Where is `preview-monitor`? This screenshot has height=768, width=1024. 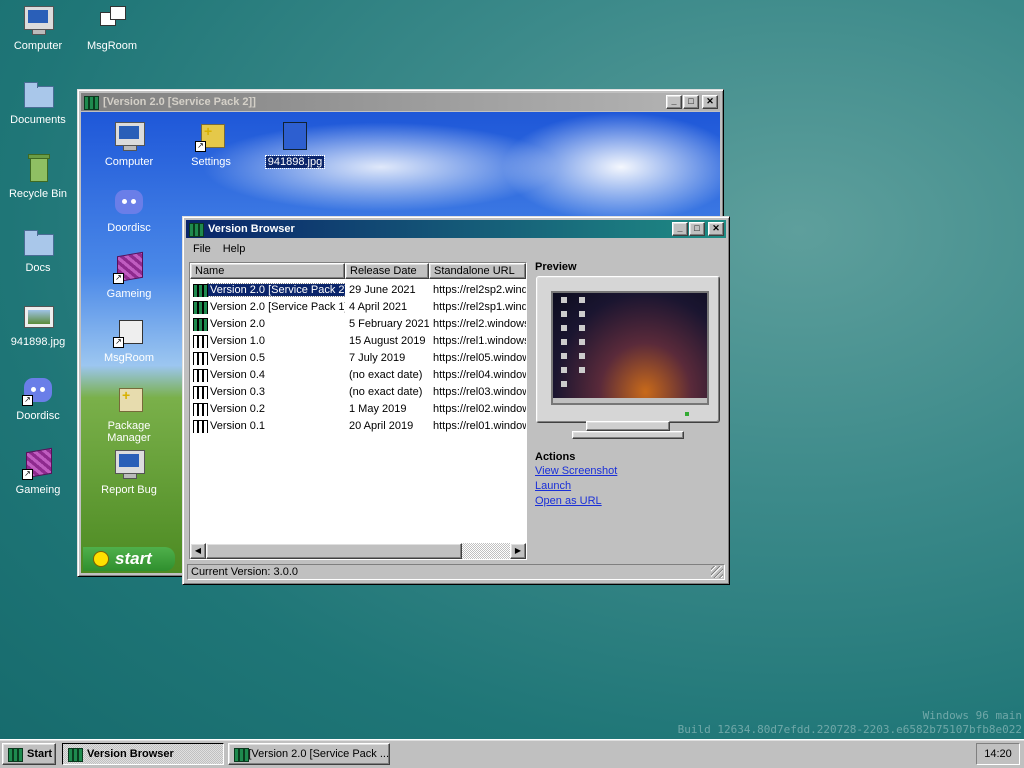 preview-monitor is located at coordinates (628, 349).